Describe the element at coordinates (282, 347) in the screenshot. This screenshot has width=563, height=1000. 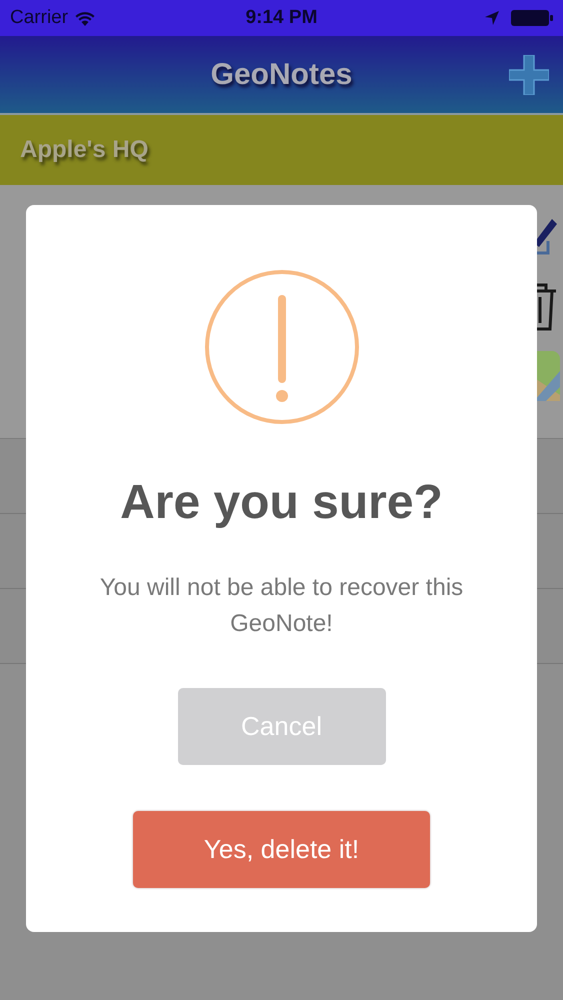
I see `warning-icon` at that location.